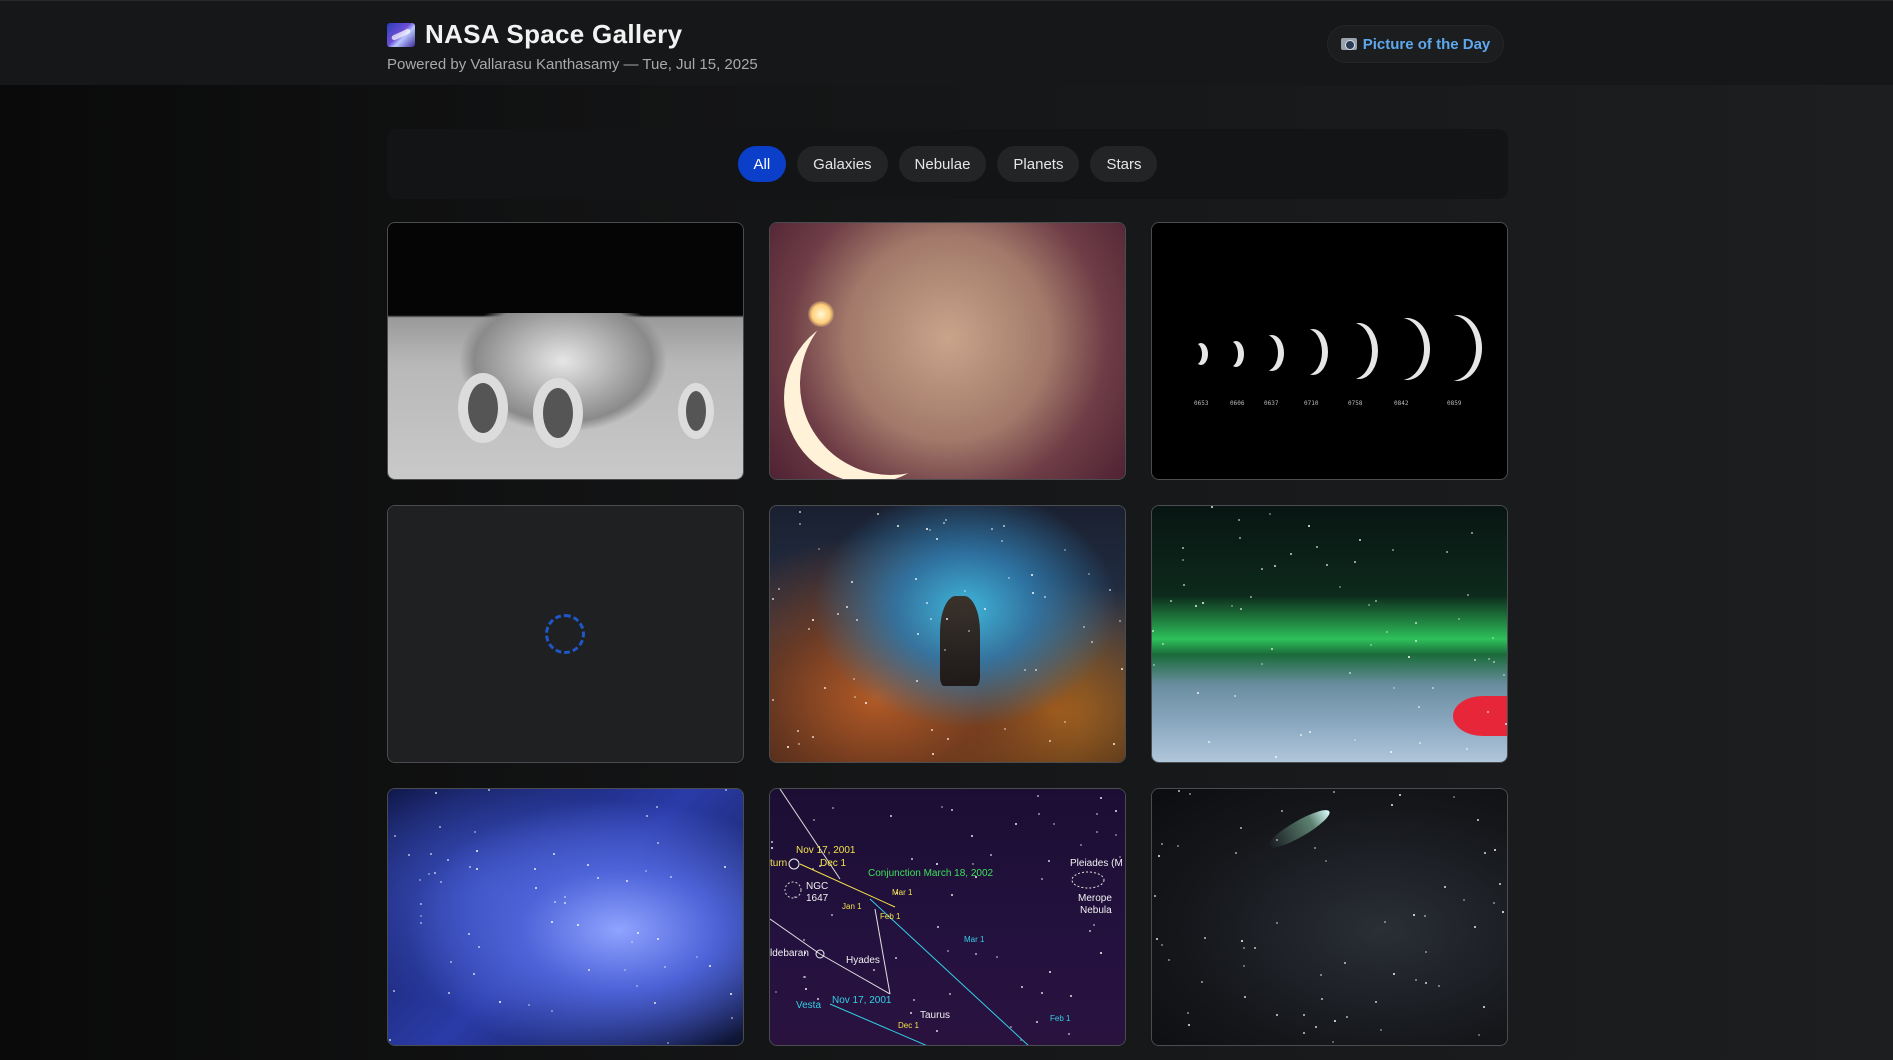  What do you see at coordinates (931, 873) in the screenshot?
I see `chart-label: Conjunction March 18, 2002` at bounding box center [931, 873].